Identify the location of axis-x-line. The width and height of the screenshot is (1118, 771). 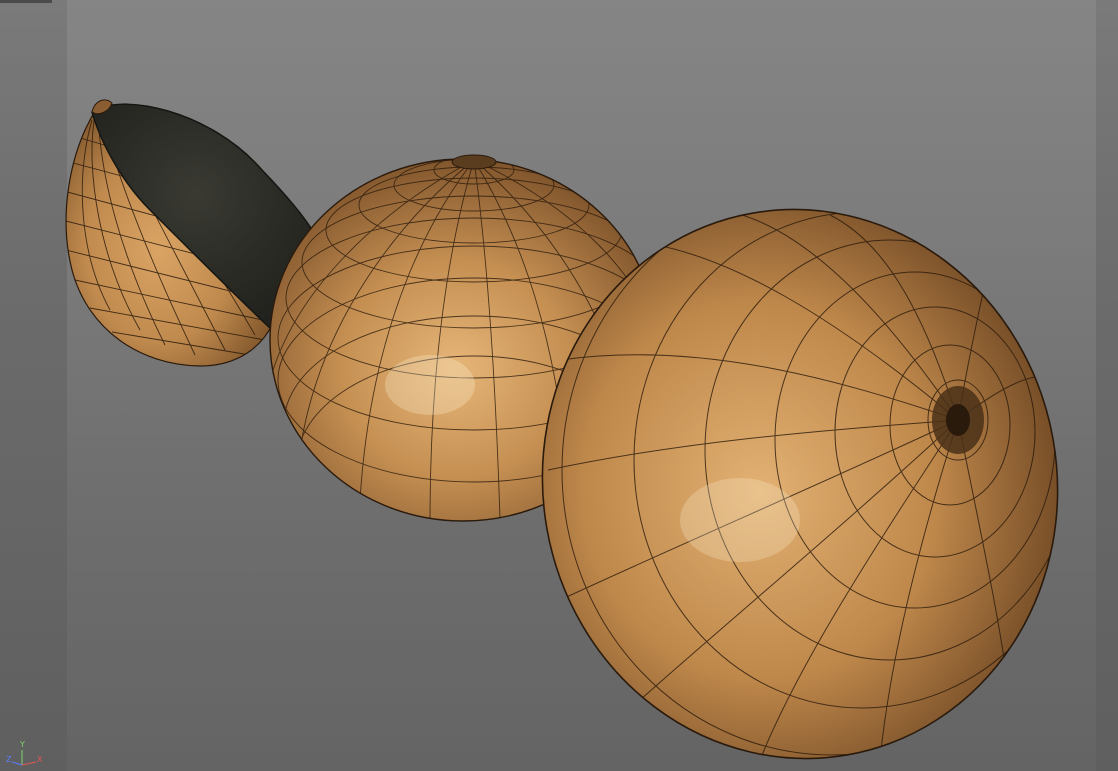
(29, 763).